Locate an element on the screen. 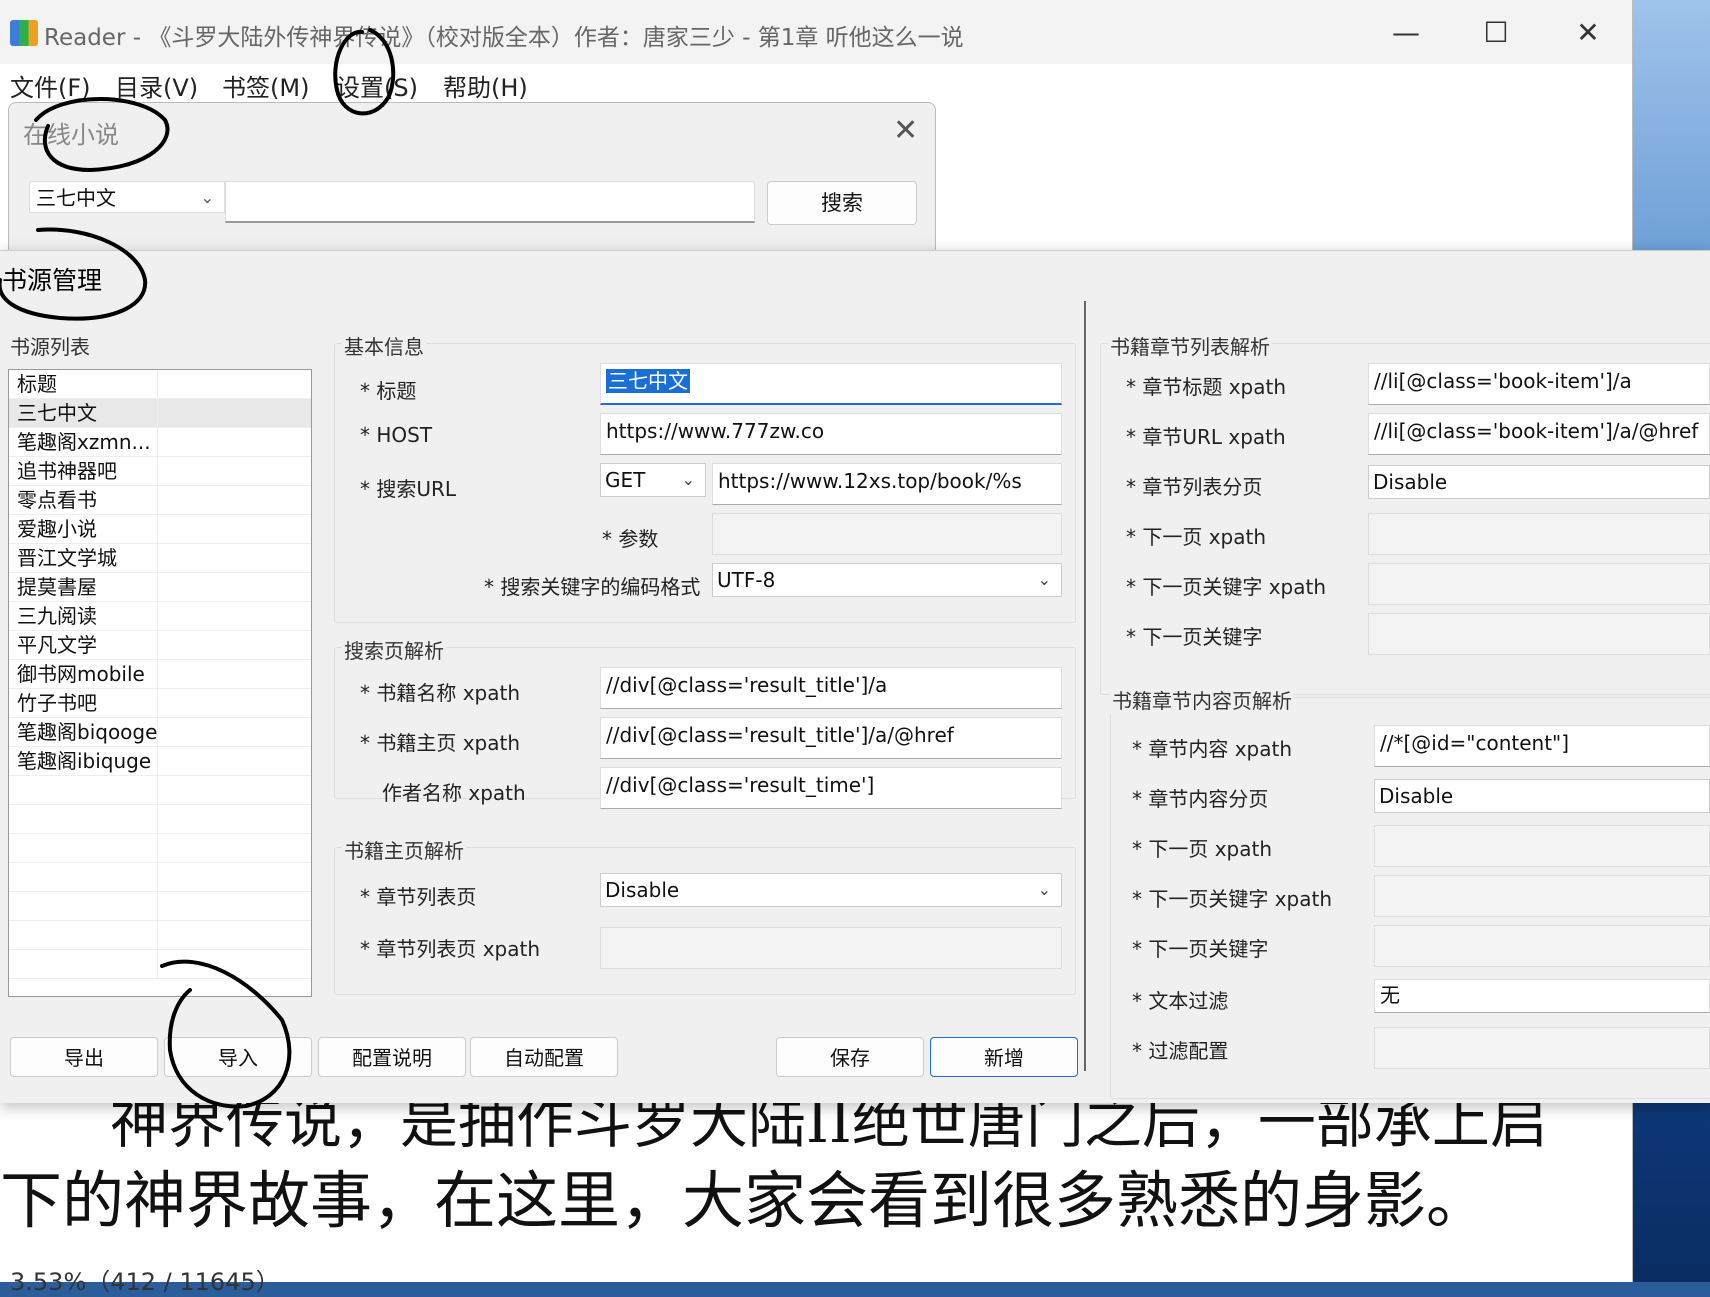  menu-catalog: 目录(V) is located at coordinates (156, 85).